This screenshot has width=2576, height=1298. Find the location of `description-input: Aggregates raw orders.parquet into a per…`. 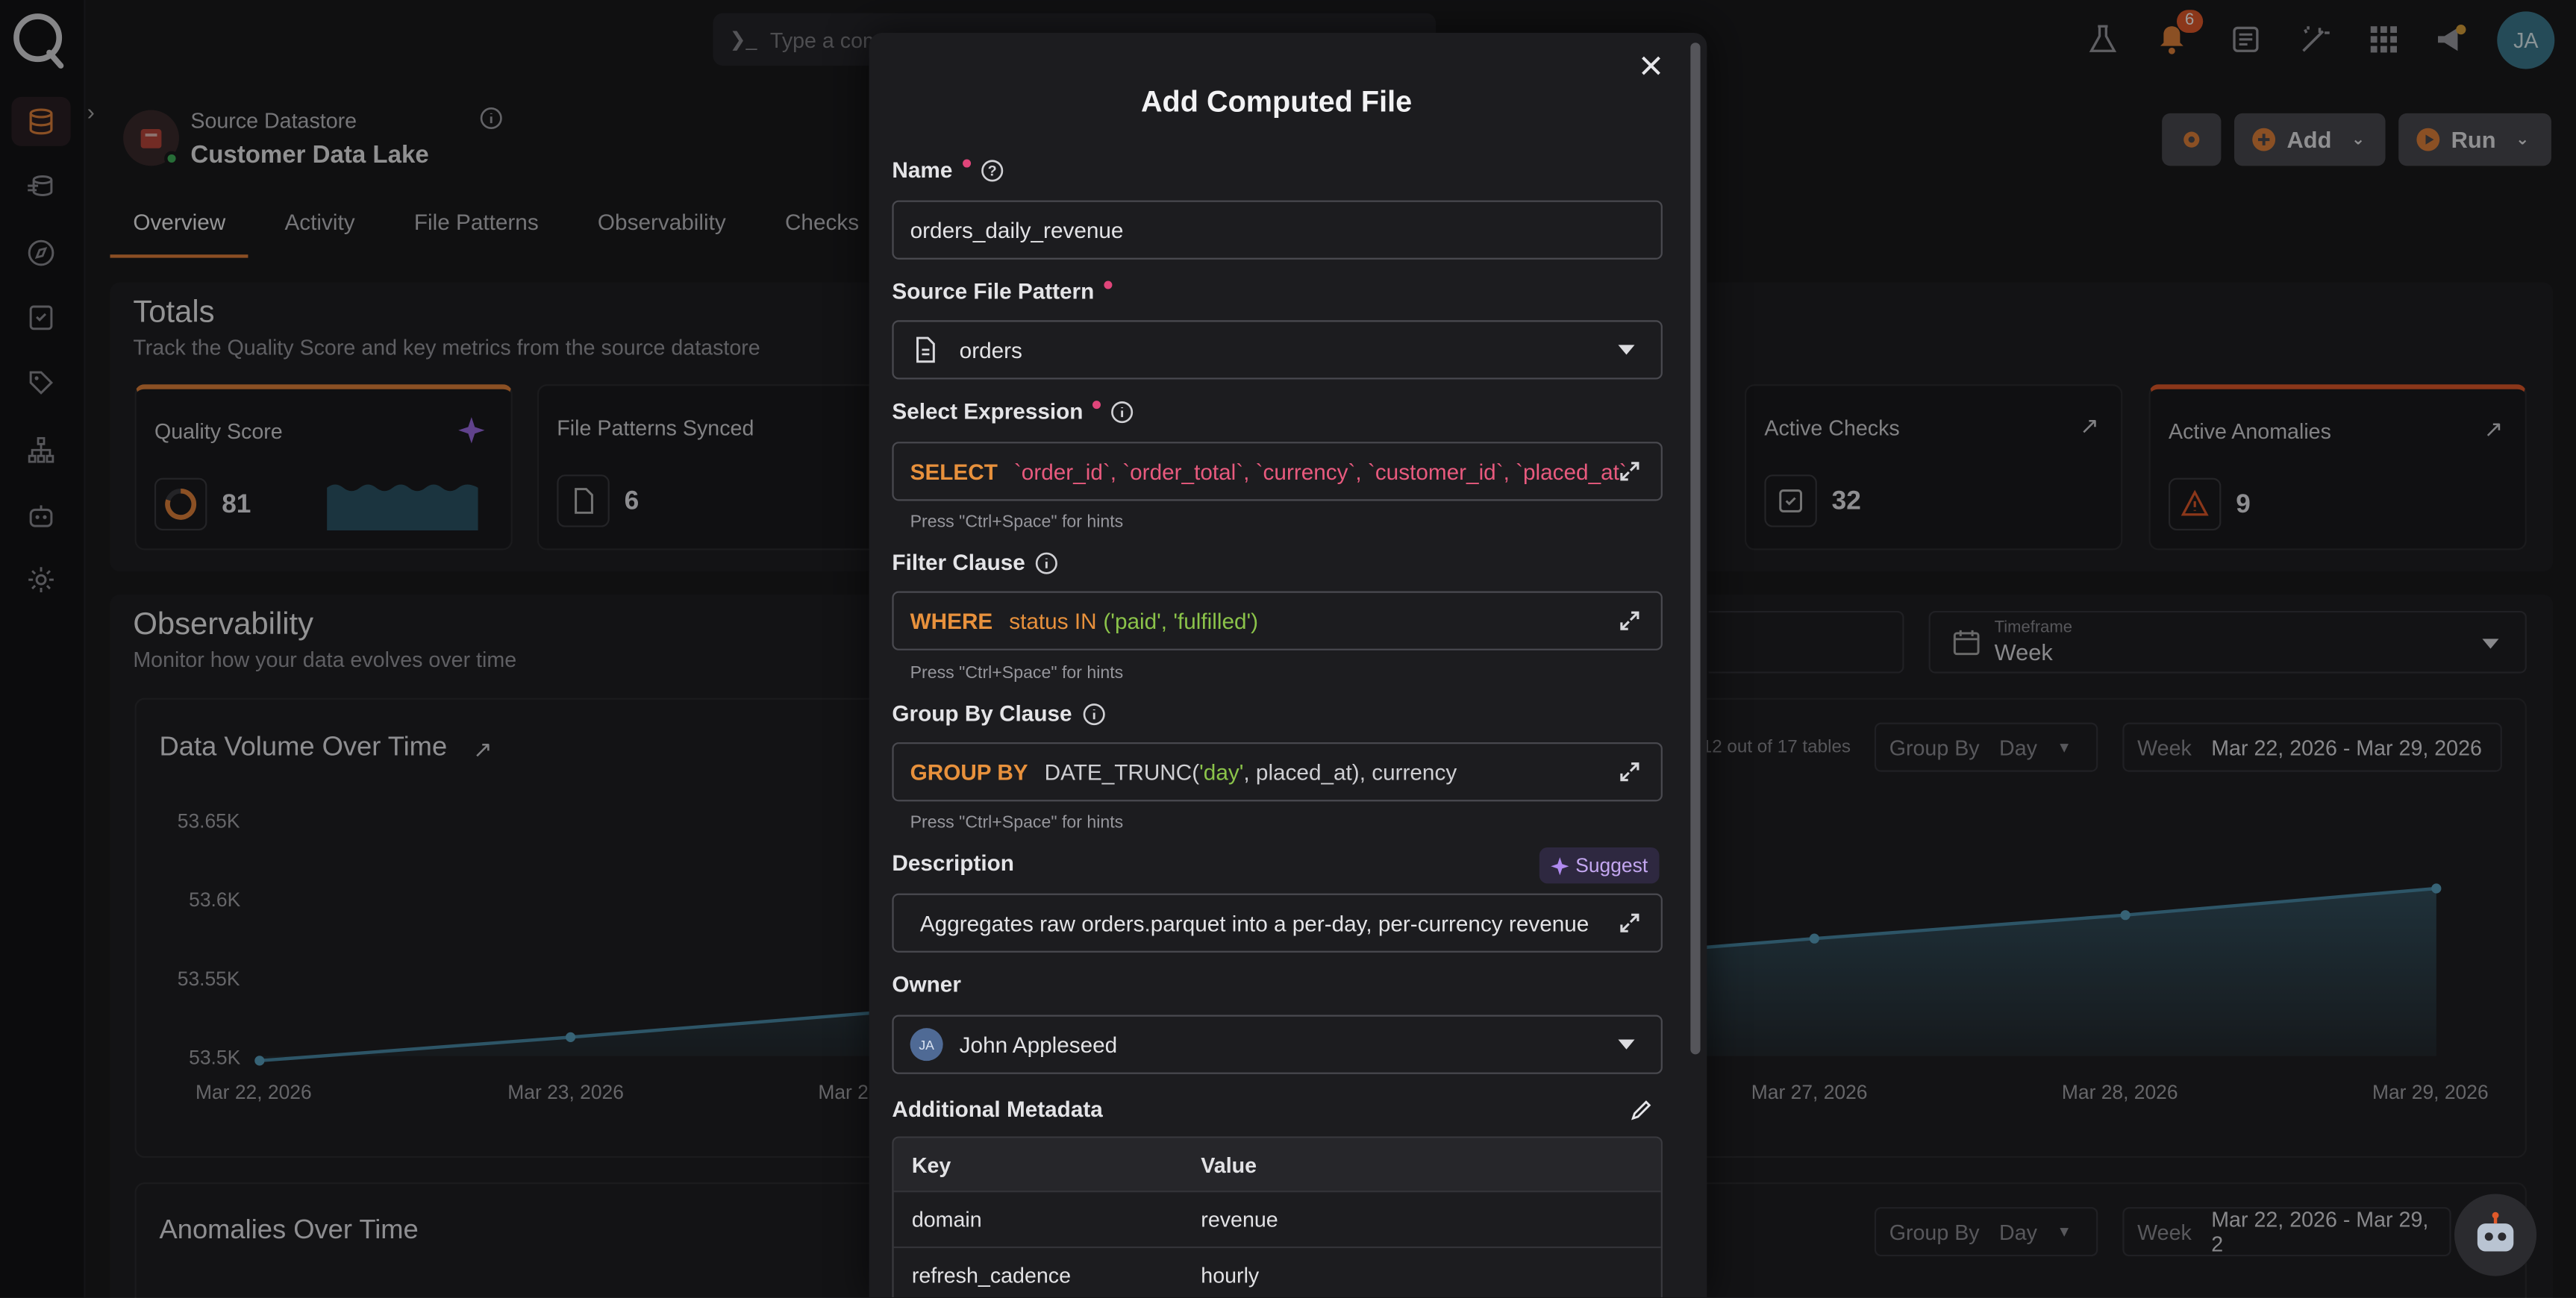

description-input: Aggregates raw orders.parquet into a per… is located at coordinates (1277, 923).